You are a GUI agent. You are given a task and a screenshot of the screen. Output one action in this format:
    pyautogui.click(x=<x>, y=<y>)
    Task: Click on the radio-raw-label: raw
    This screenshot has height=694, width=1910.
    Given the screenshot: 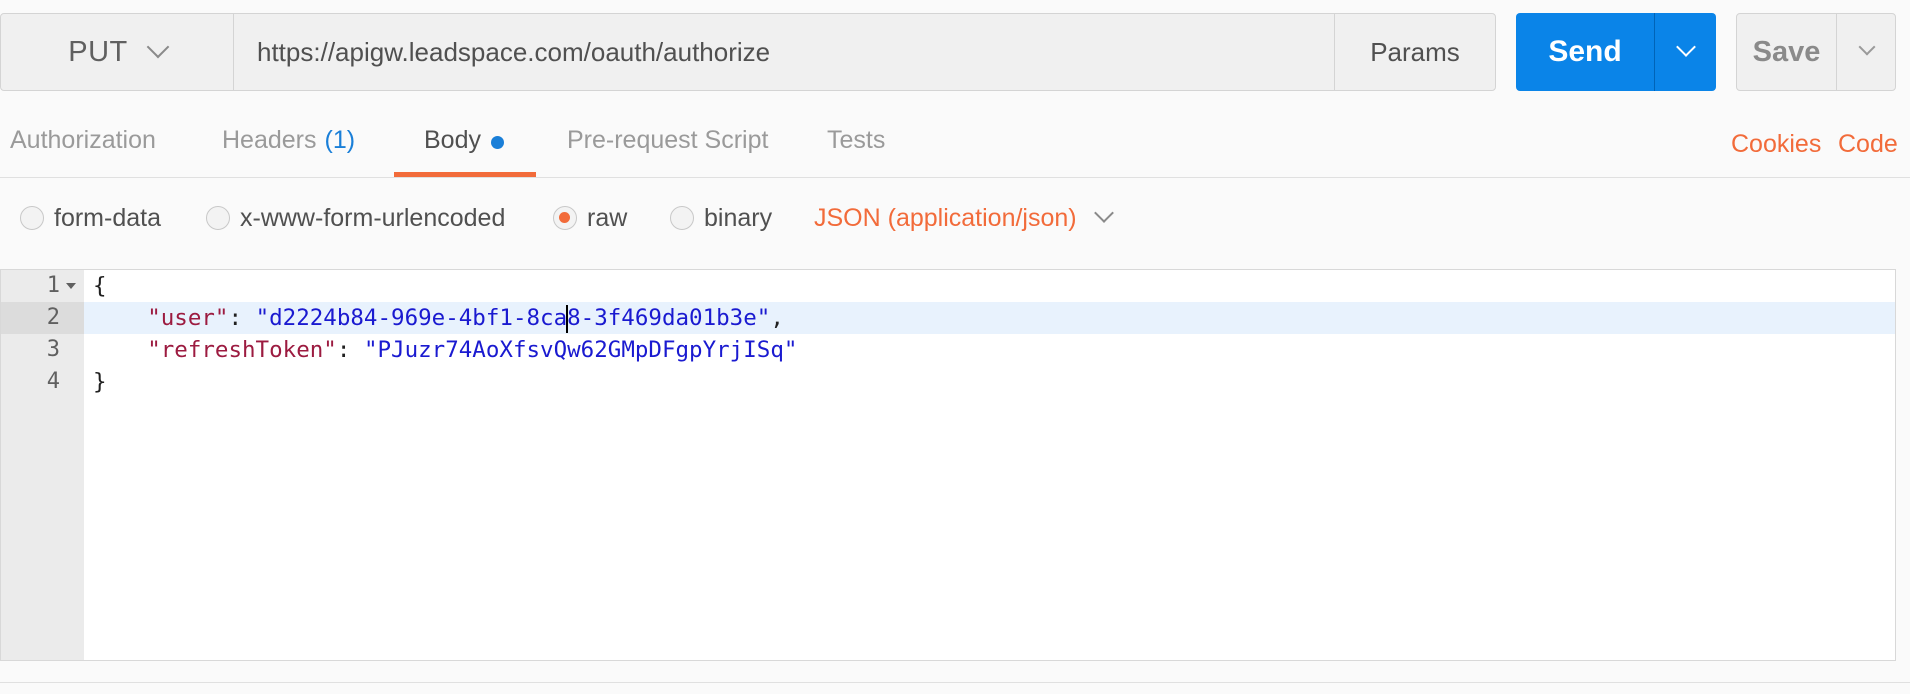 What is the action you would take?
    pyautogui.click(x=607, y=217)
    